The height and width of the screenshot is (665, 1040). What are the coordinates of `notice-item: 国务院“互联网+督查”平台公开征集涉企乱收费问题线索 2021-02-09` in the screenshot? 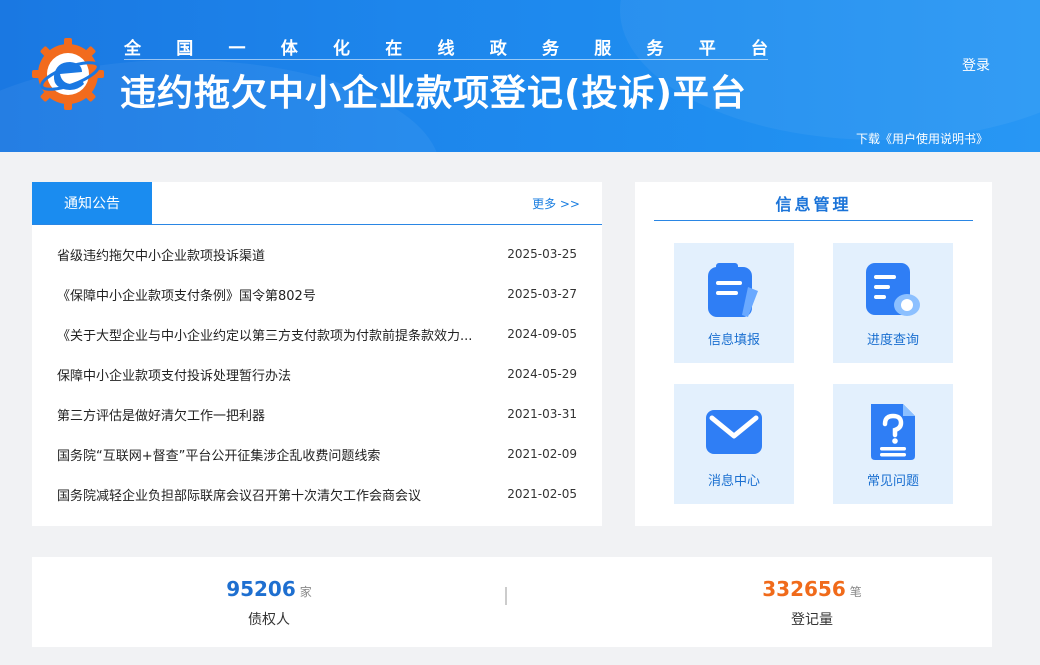 It's located at (317, 454).